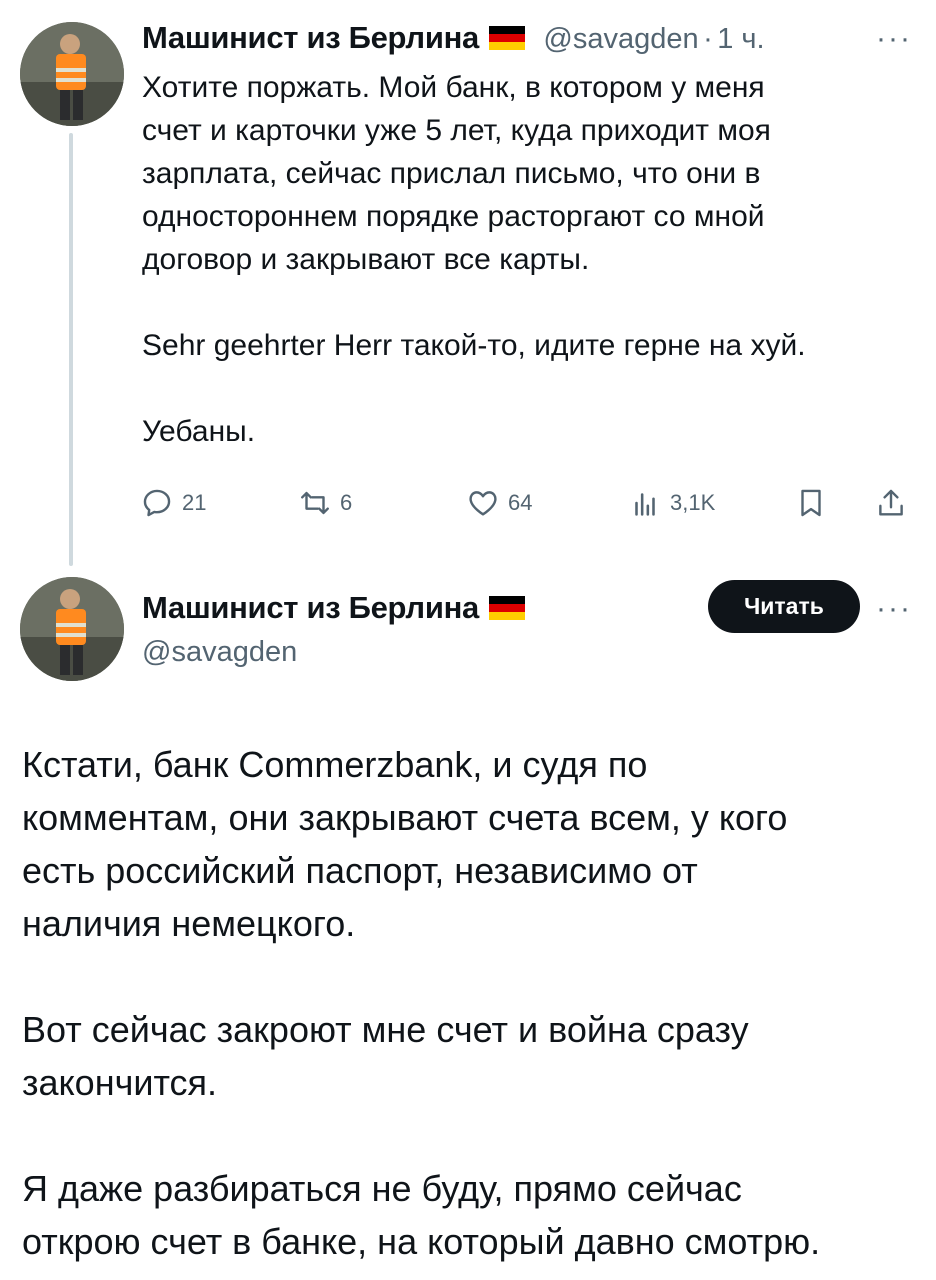 This screenshot has width=936, height=1280. I want to click on bookmark-button, so click(815, 503).